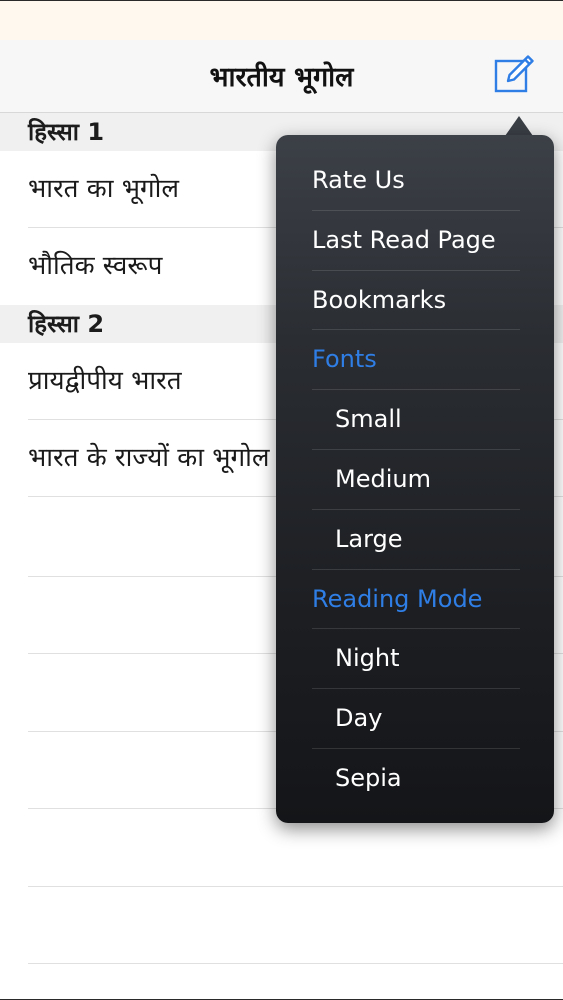 The height and width of the screenshot is (1000, 563). I want to click on navigation-bar: भारतीय भूगोल, so click(281, 76).